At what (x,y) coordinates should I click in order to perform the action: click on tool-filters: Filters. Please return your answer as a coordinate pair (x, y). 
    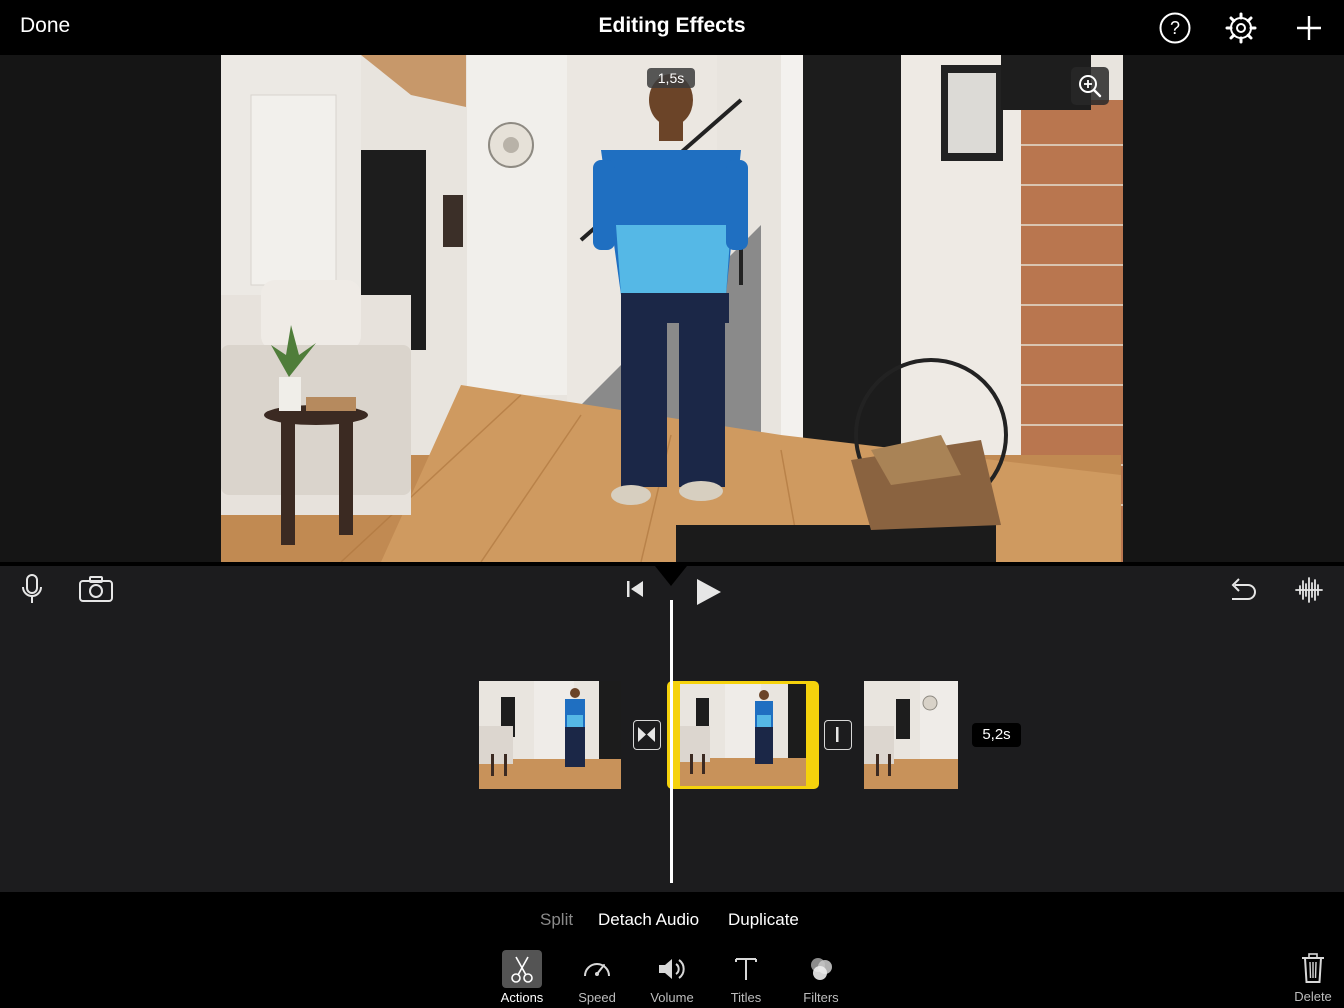
    Looking at the image, I should click on (821, 978).